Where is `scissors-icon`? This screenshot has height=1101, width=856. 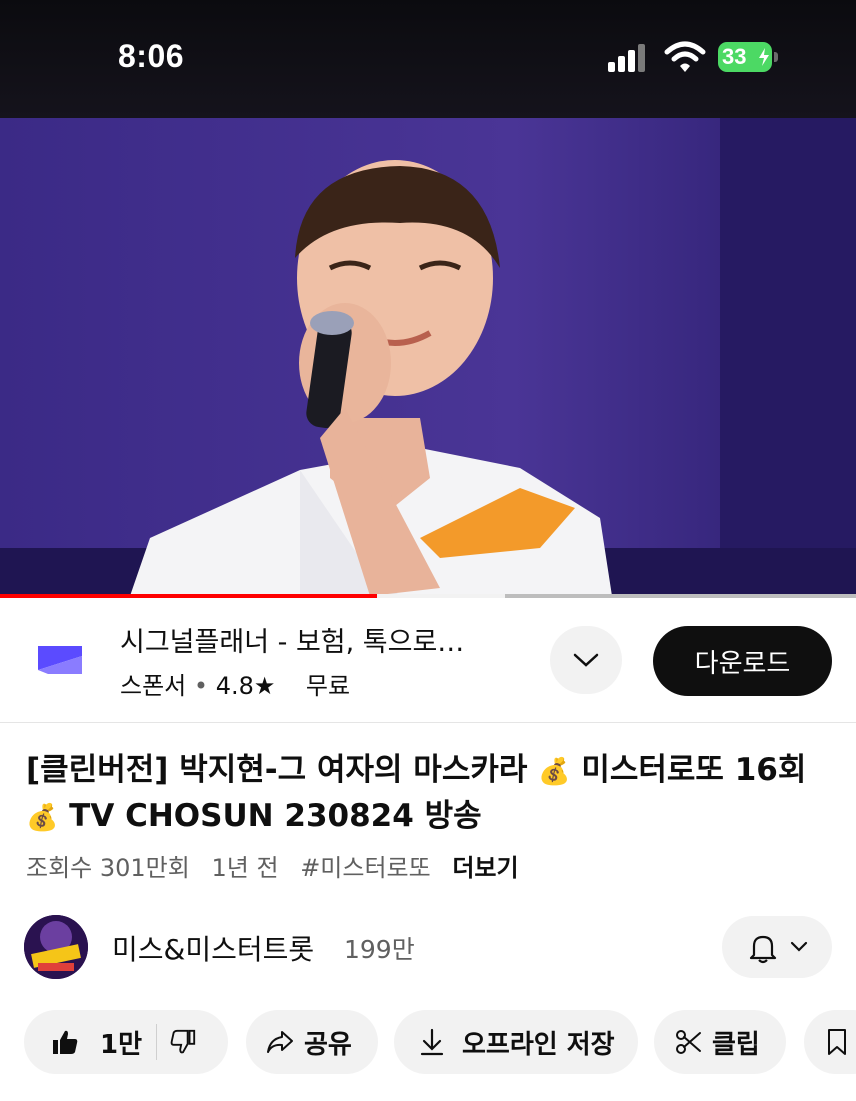 scissors-icon is located at coordinates (688, 1042).